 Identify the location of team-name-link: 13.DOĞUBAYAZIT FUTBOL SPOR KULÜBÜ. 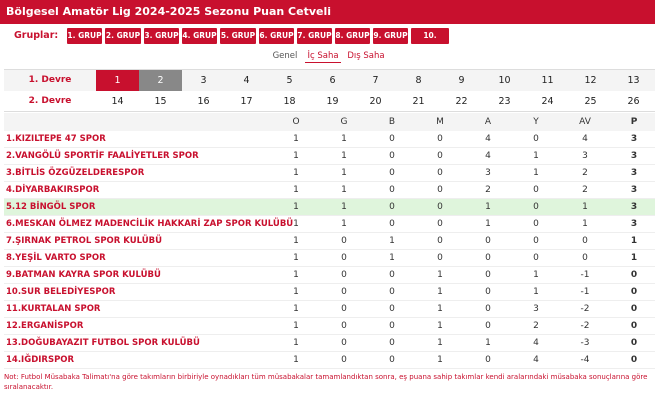
(103, 343).